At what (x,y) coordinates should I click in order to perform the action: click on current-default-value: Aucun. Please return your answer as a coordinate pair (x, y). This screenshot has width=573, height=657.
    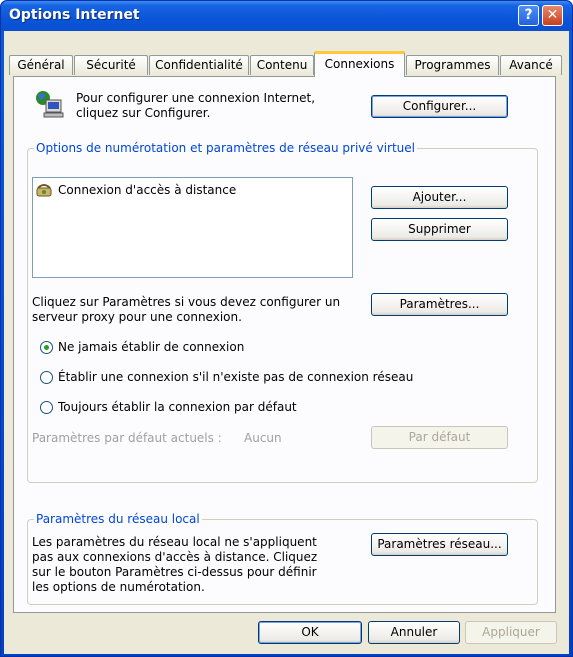
    Looking at the image, I should click on (263, 438).